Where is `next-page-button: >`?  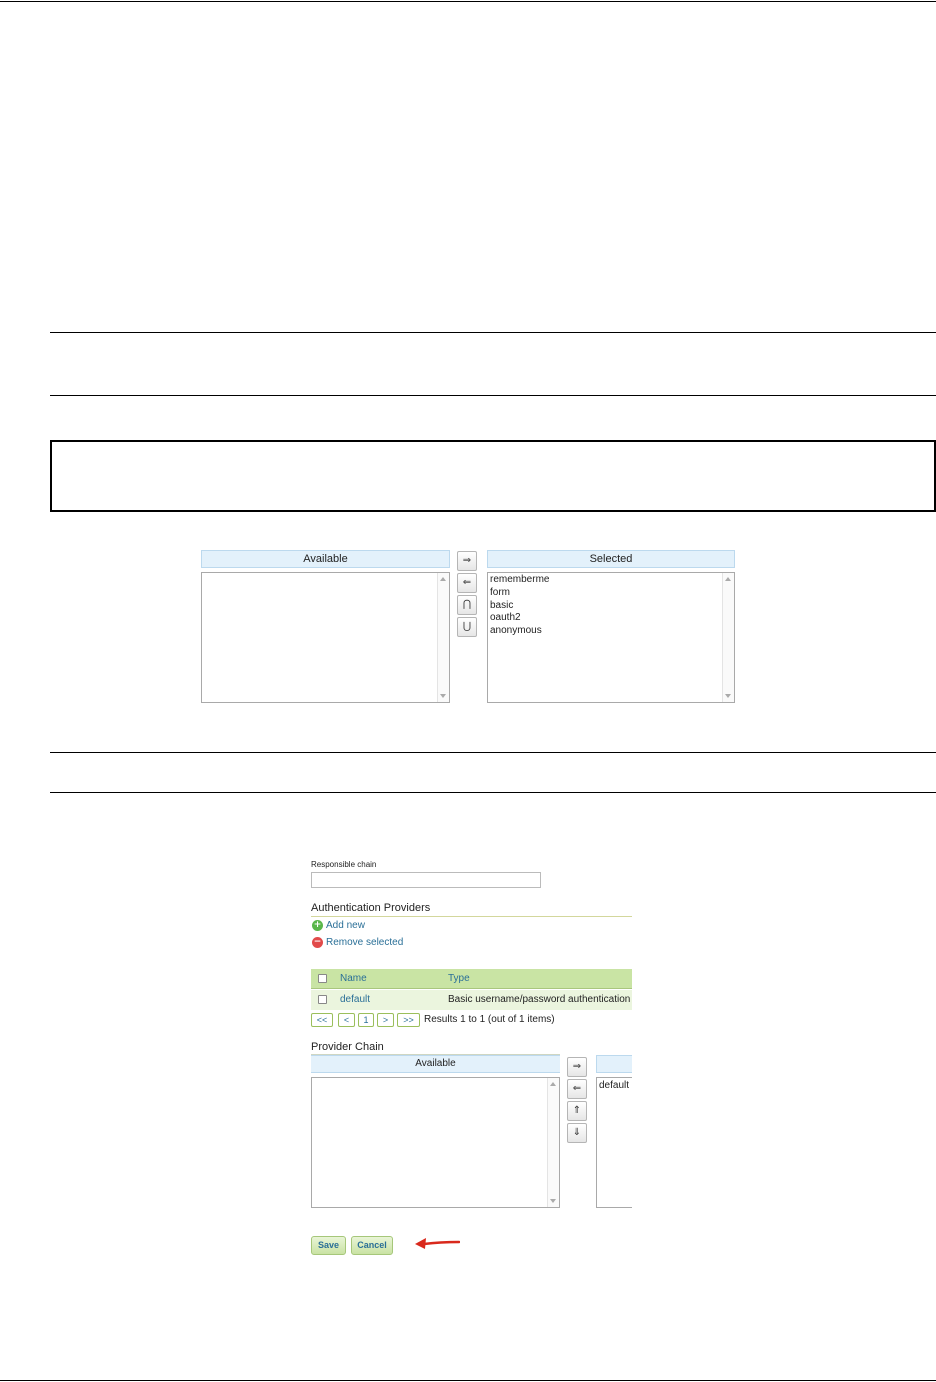 next-page-button: > is located at coordinates (385, 1020).